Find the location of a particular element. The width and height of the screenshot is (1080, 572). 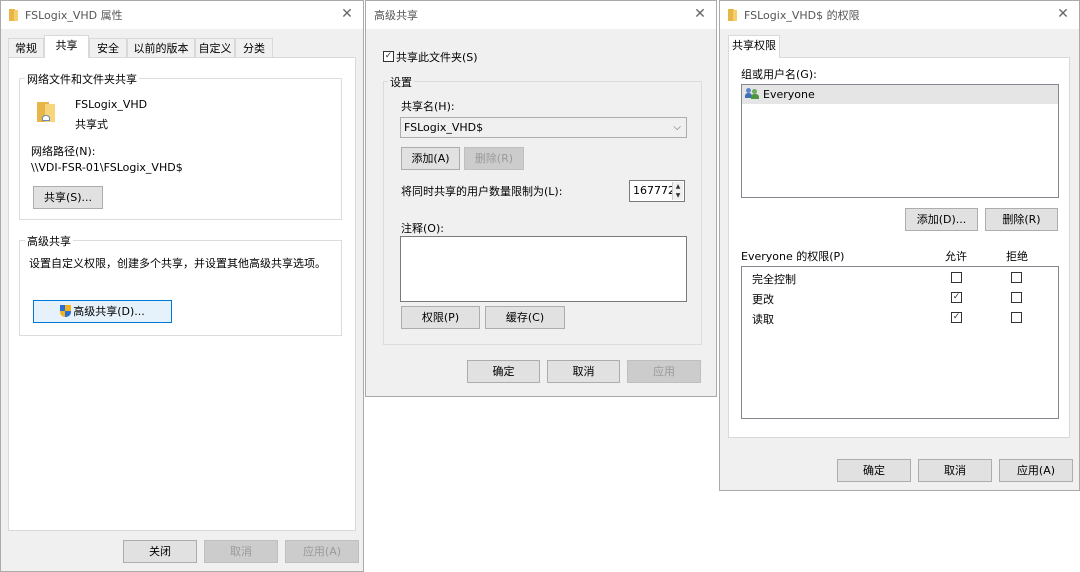

tab-previous-versions: 以前的版本 is located at coordinates (161, 48).